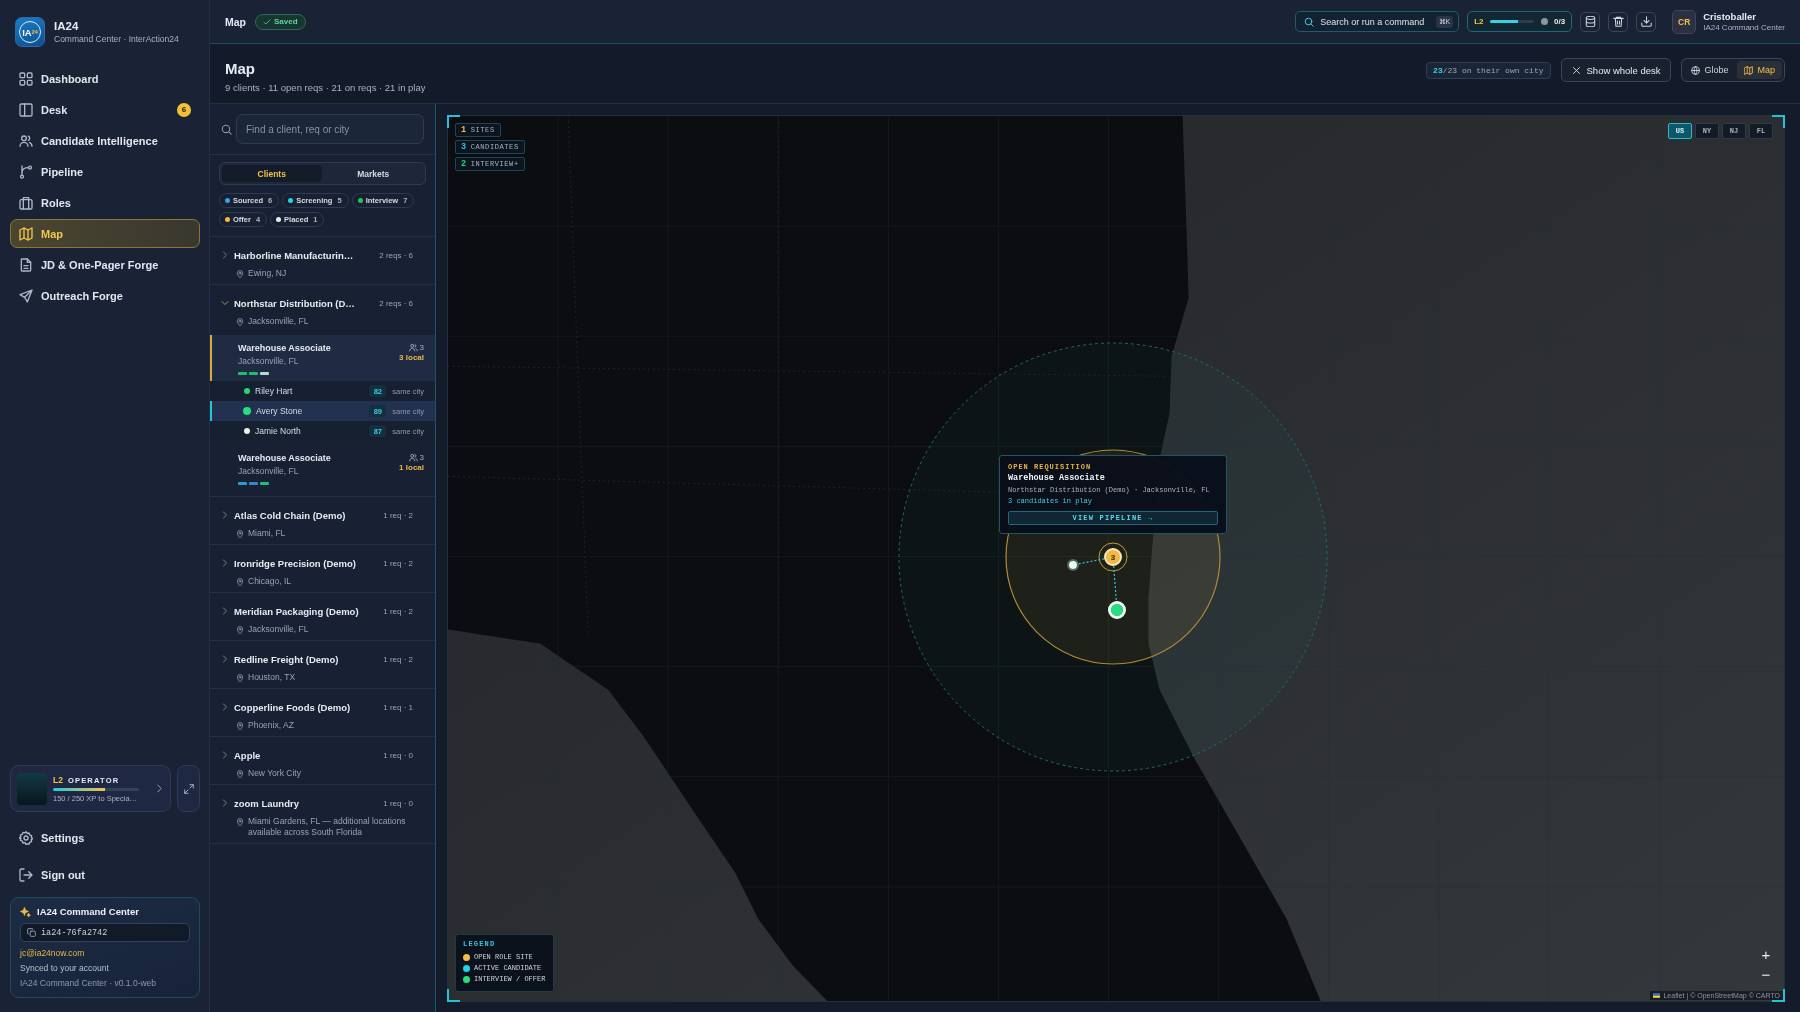 This screenshot has width=1800, height=1012. Describe the element at coordinates (105, 837) in the screenshot. I see `nav-link: Settings` at that location.